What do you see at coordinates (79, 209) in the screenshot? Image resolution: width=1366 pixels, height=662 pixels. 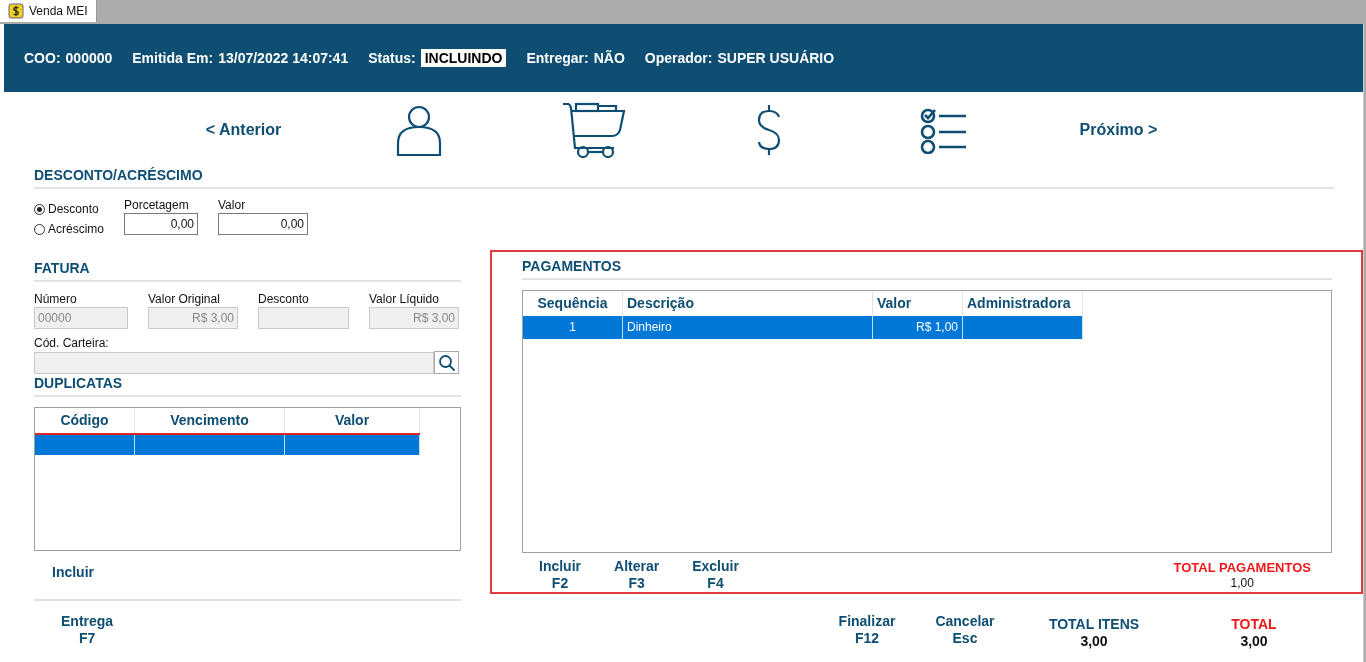 I see `radio-option: Desconto` at bounding box center [79, 209].